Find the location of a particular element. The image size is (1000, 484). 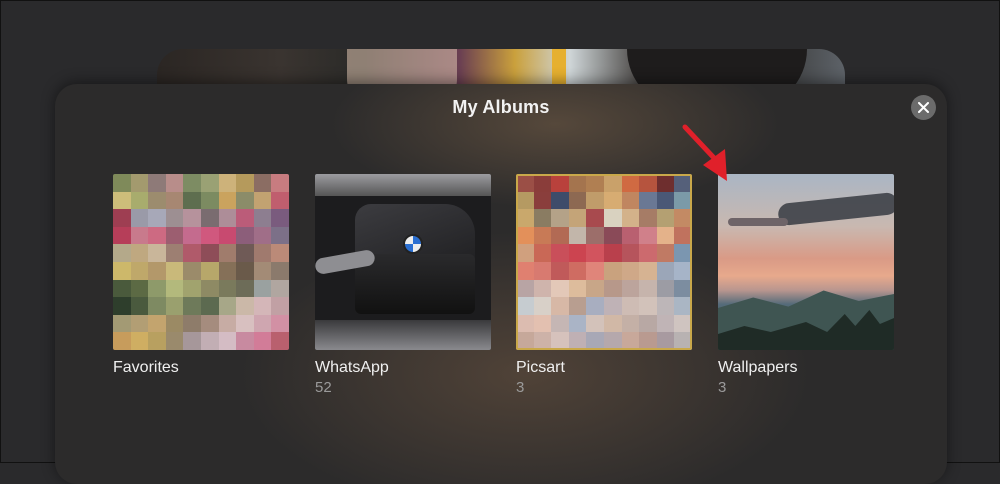

album-whatsapp: WhatsApp 52 is located at coordinates (403, 285).